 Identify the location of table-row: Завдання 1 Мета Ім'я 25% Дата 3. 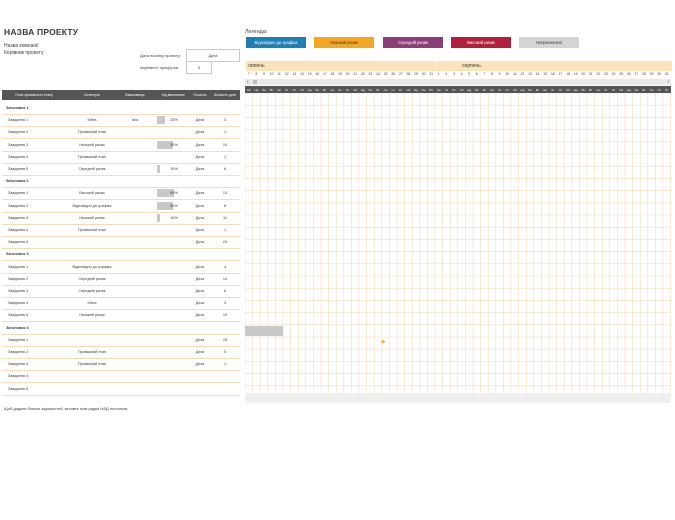
(121, 121).